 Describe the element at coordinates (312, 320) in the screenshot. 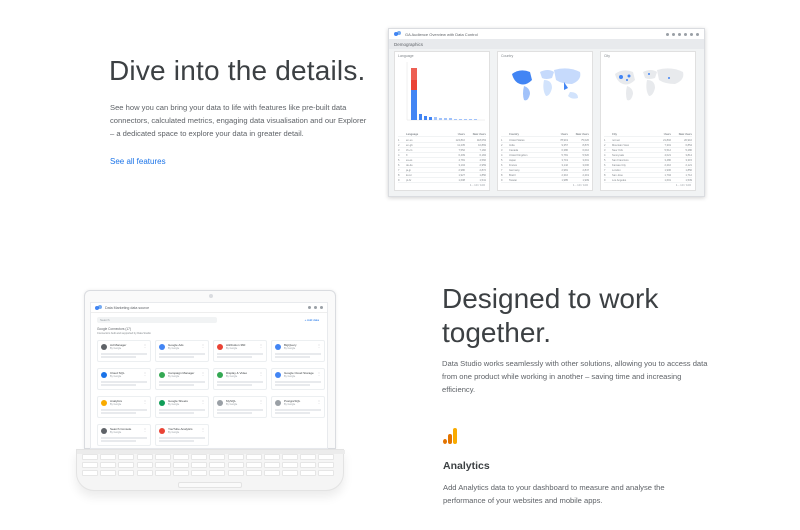

I see `add-data-link: + Add data` at that location.